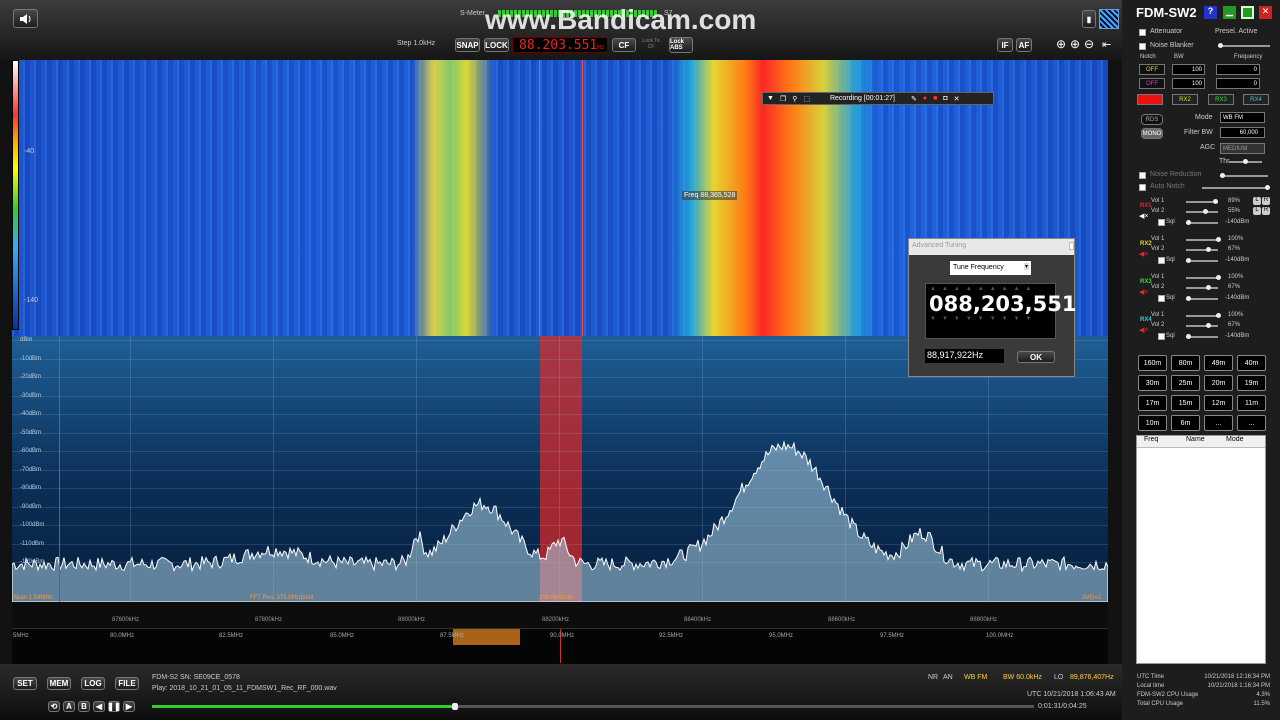 Image resolution: width=1280 pixels, height=720 pixels. Describe the element at coordinates (1152, 133) in the screenshot. I see `mono-button: MONO` at that location.